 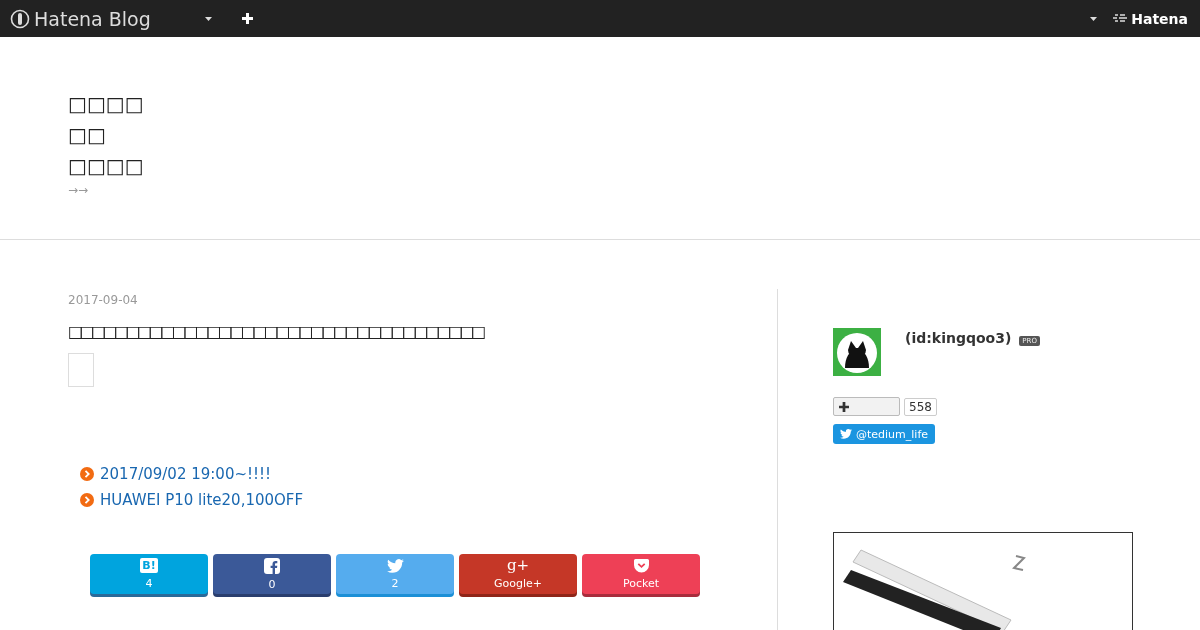 What do you see at coordinates (149, 565) in the screenshot?
I see `hatena-bookmark-icon: B!` at bounding box center [149, 565].